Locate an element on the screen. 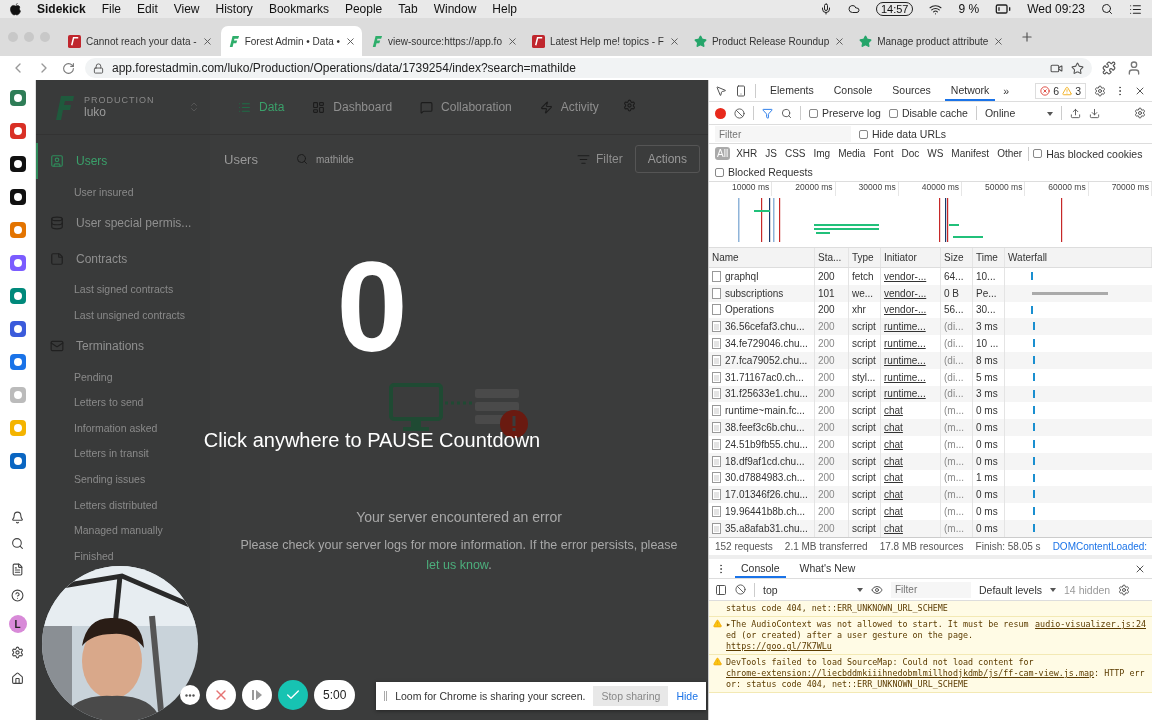 The image size is (1152, 720). bolt-icon is located at coordinates (546, 107).